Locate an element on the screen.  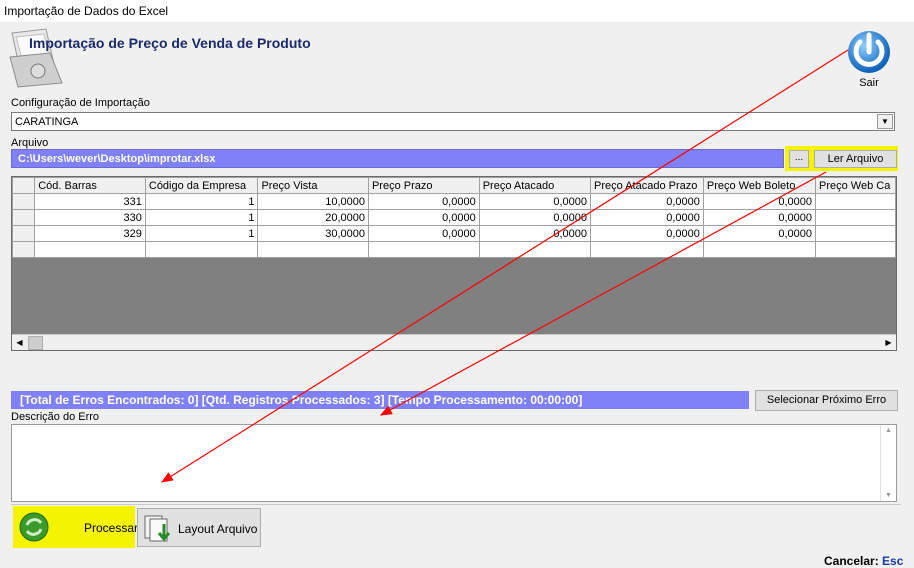
page-title: Importação de Preço de Venda de Produto is located at coordinates (170, 43).